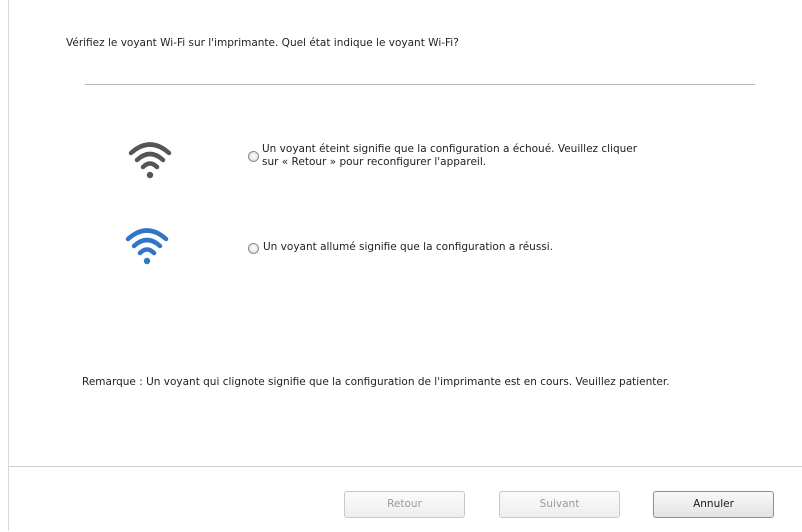 This screenshot has width=802, height=532. What do you see at coordinates (713, 504) in the screenshot?
I see `cancel-button: Annuler` at bounding box center [713, 504].